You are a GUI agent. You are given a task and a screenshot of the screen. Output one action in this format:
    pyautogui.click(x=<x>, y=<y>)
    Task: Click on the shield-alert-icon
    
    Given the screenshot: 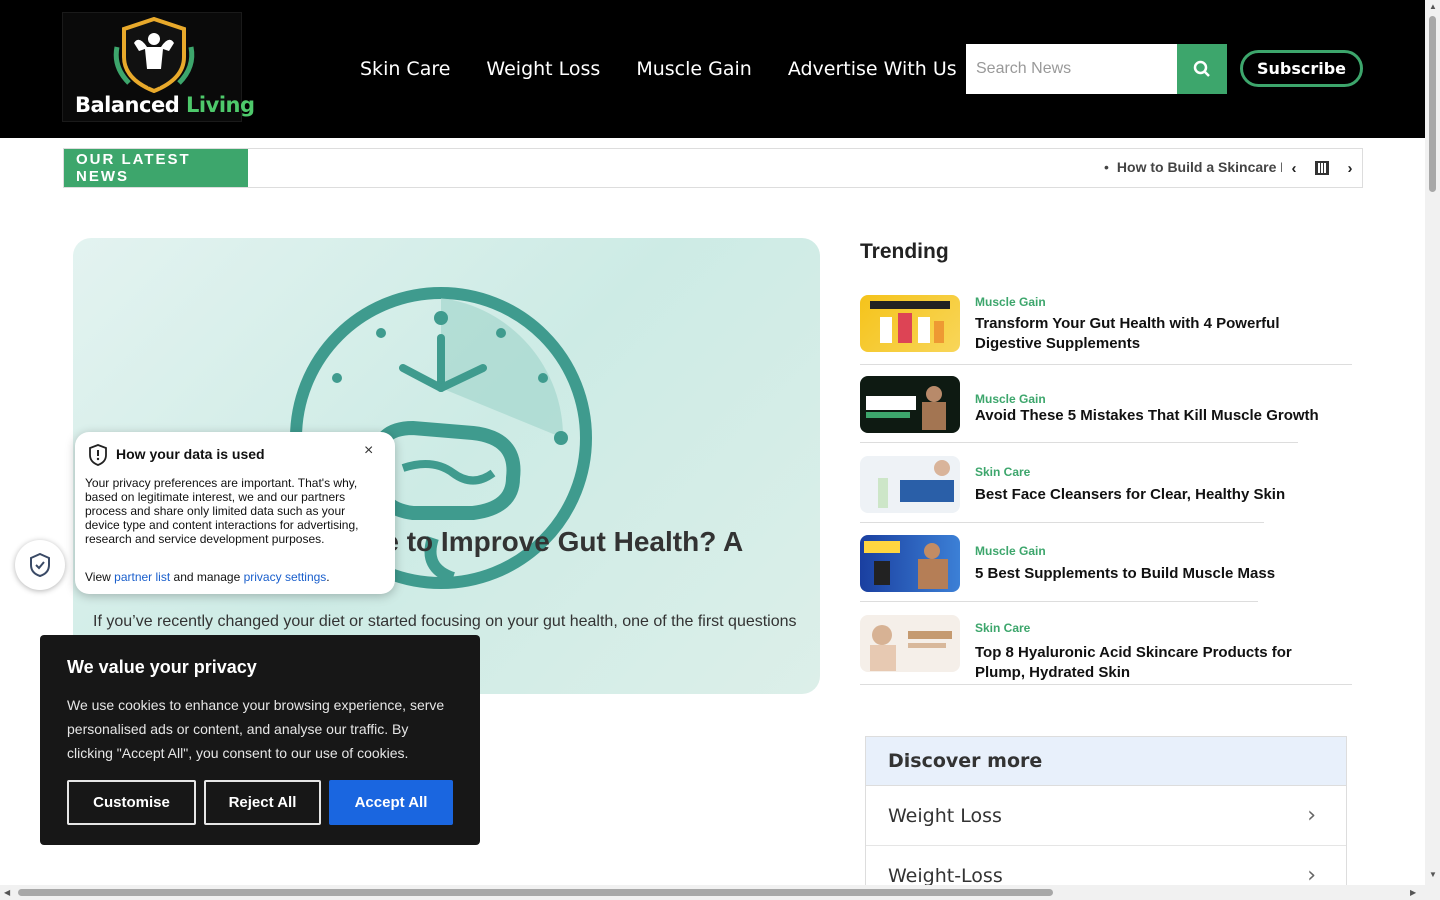 What is the action you would take?
    pyautogui.click(x=98, y=455)
    